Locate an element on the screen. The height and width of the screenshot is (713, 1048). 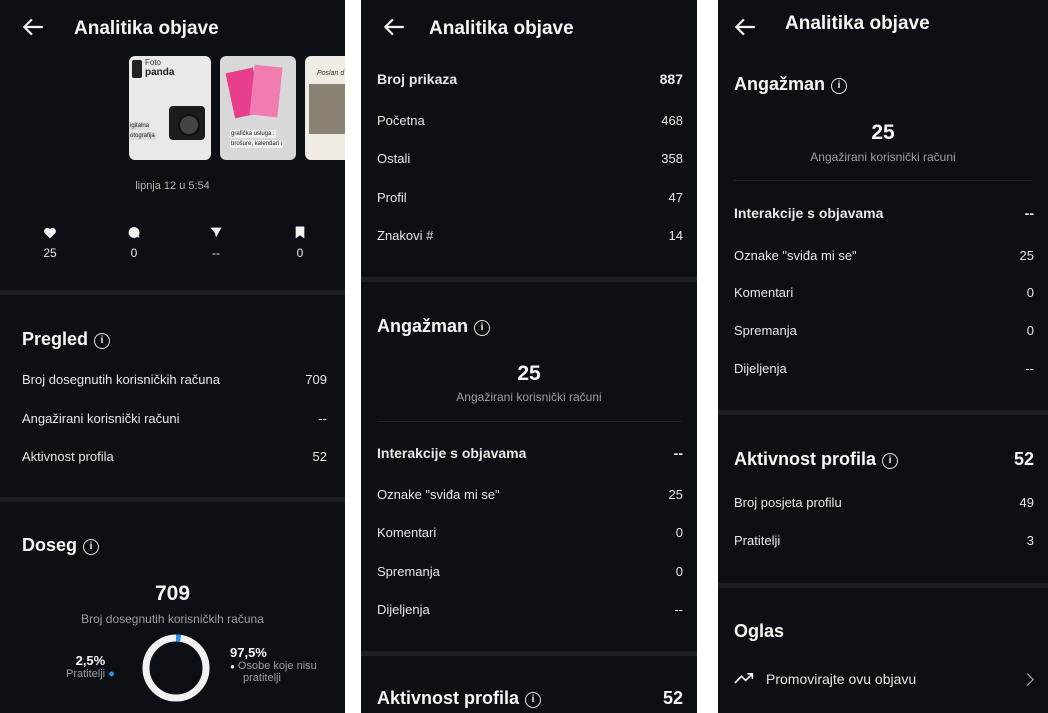
row-value: 25 is located at coordinates (675, 494).